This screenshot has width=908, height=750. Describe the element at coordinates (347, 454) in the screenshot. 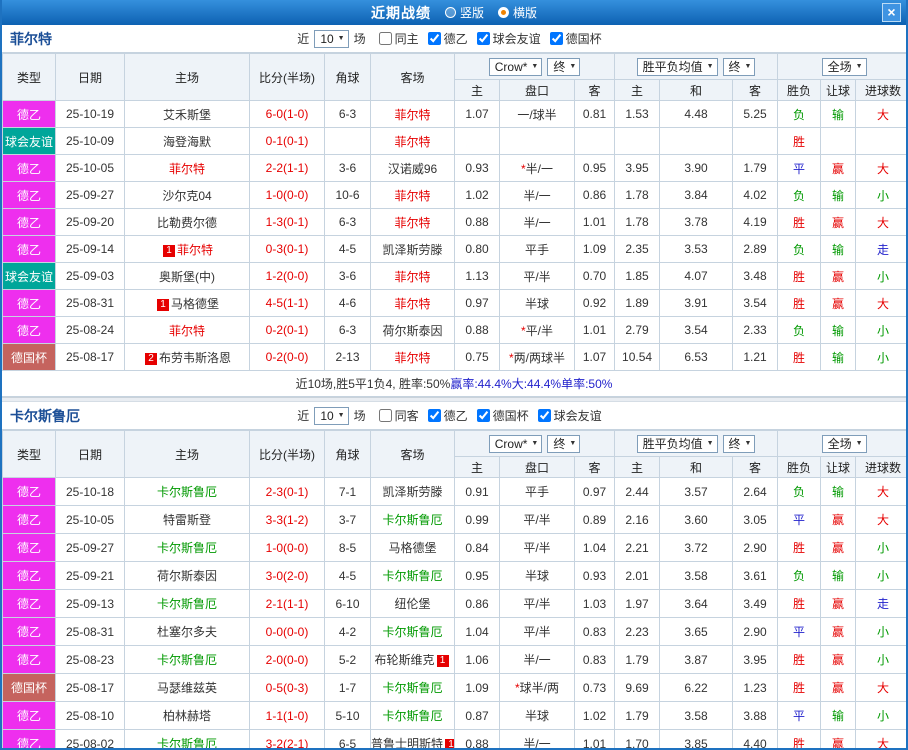

I see `col-corner: 角球` at that location.